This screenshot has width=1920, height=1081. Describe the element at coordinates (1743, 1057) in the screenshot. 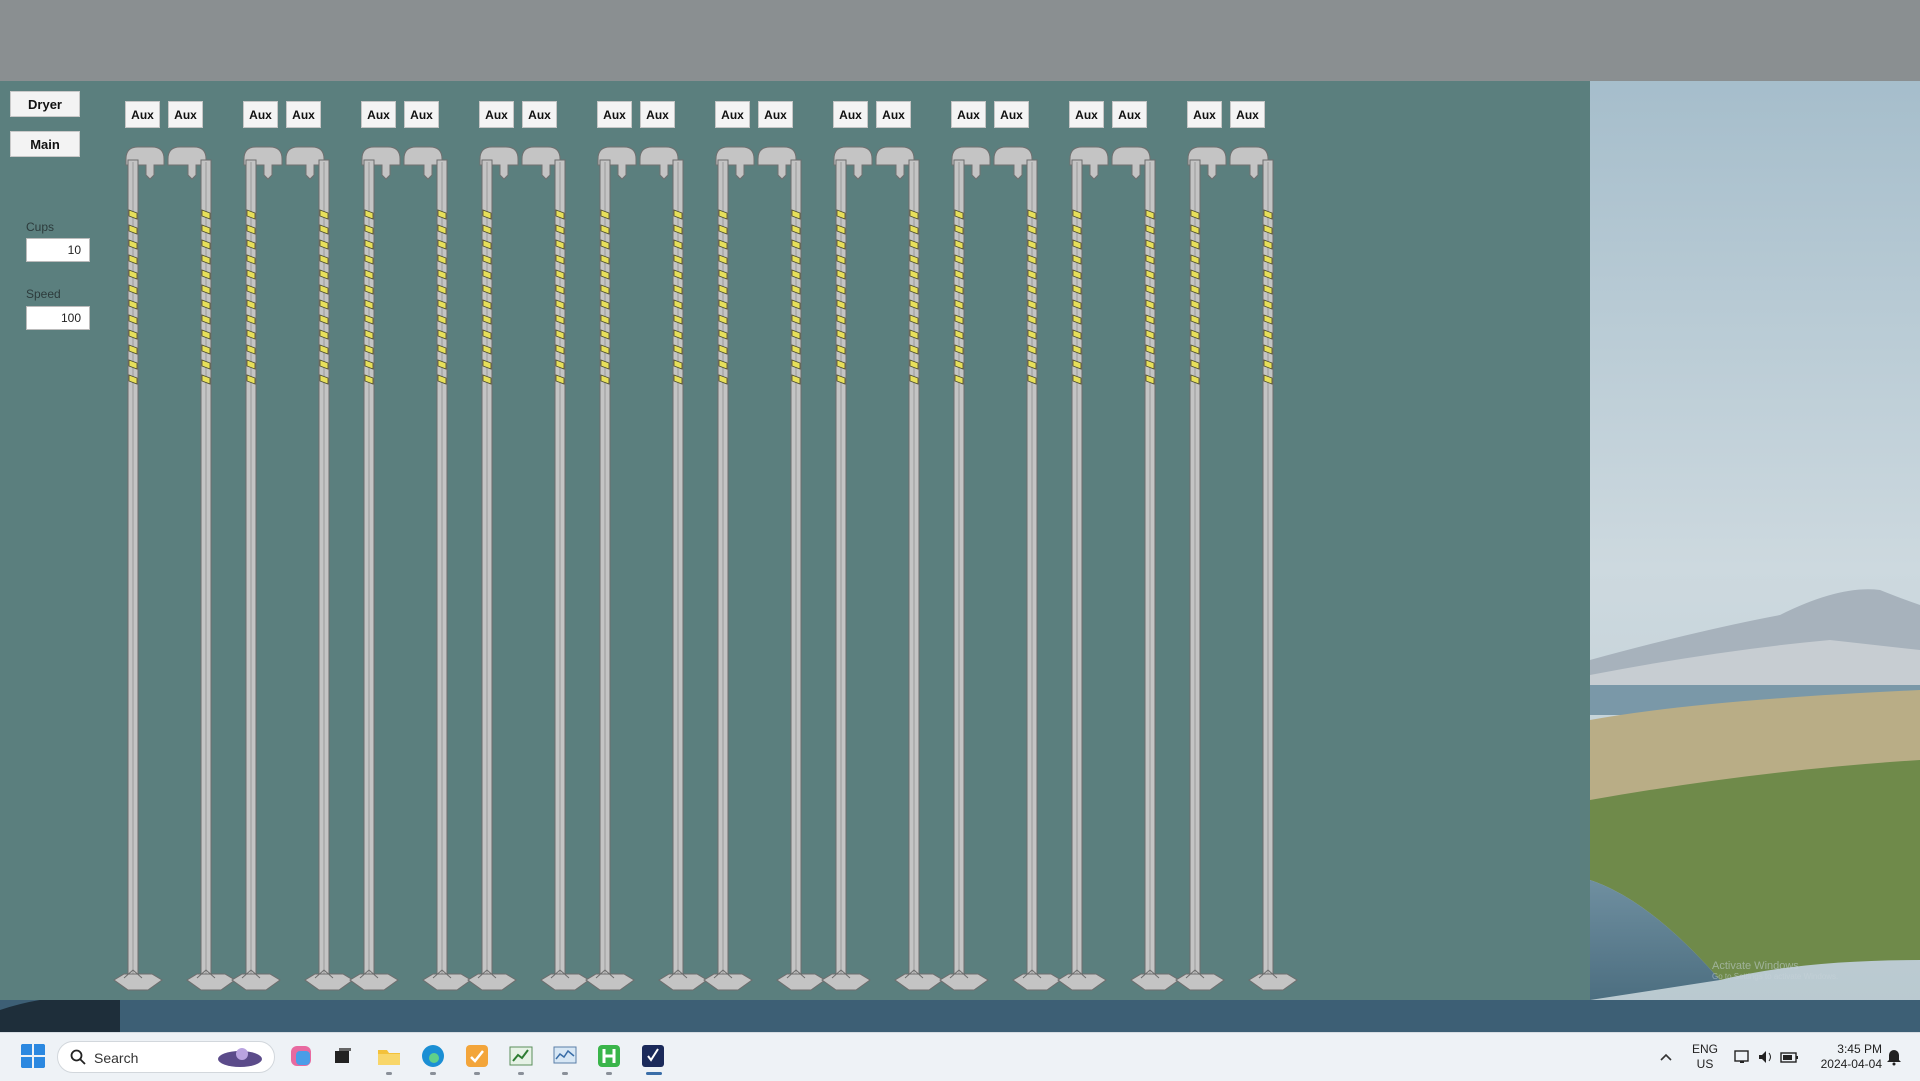

I see `network-icon` at that location.